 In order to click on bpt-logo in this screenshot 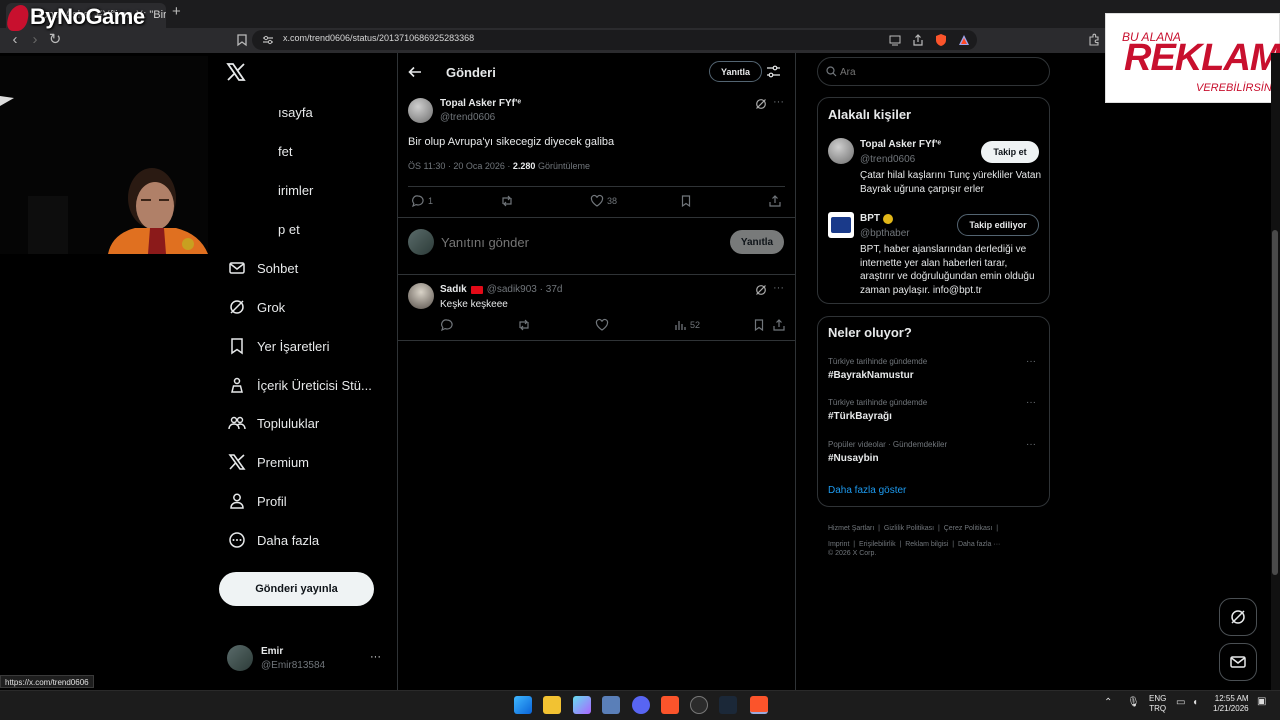, I will do `click(841, 225)`.